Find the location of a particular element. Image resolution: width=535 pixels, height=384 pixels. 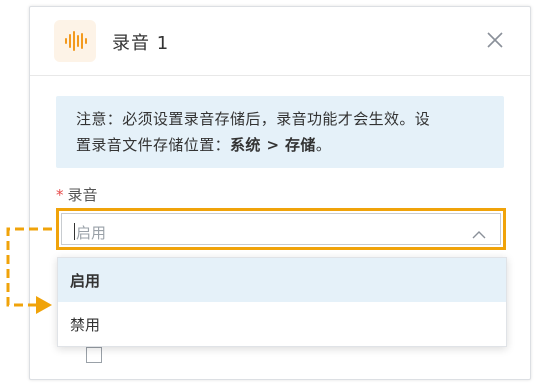

close-icon is located at coordinates (495, 40).